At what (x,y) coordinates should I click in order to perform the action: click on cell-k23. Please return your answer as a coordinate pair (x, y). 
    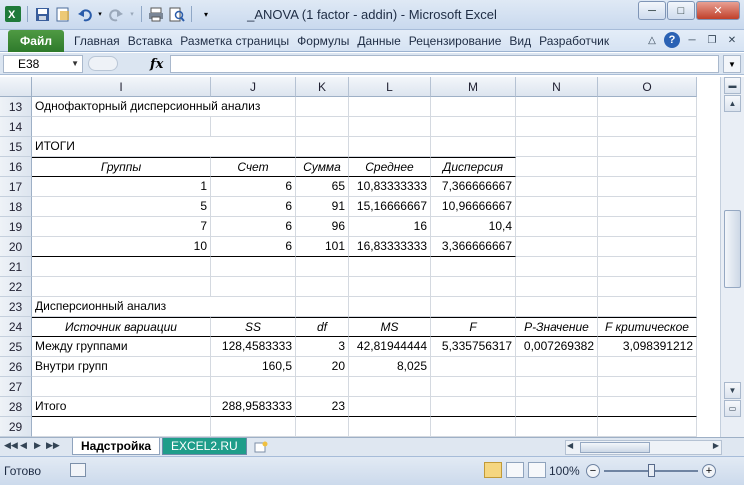
    Looking at the image, I should click on (322, 307).